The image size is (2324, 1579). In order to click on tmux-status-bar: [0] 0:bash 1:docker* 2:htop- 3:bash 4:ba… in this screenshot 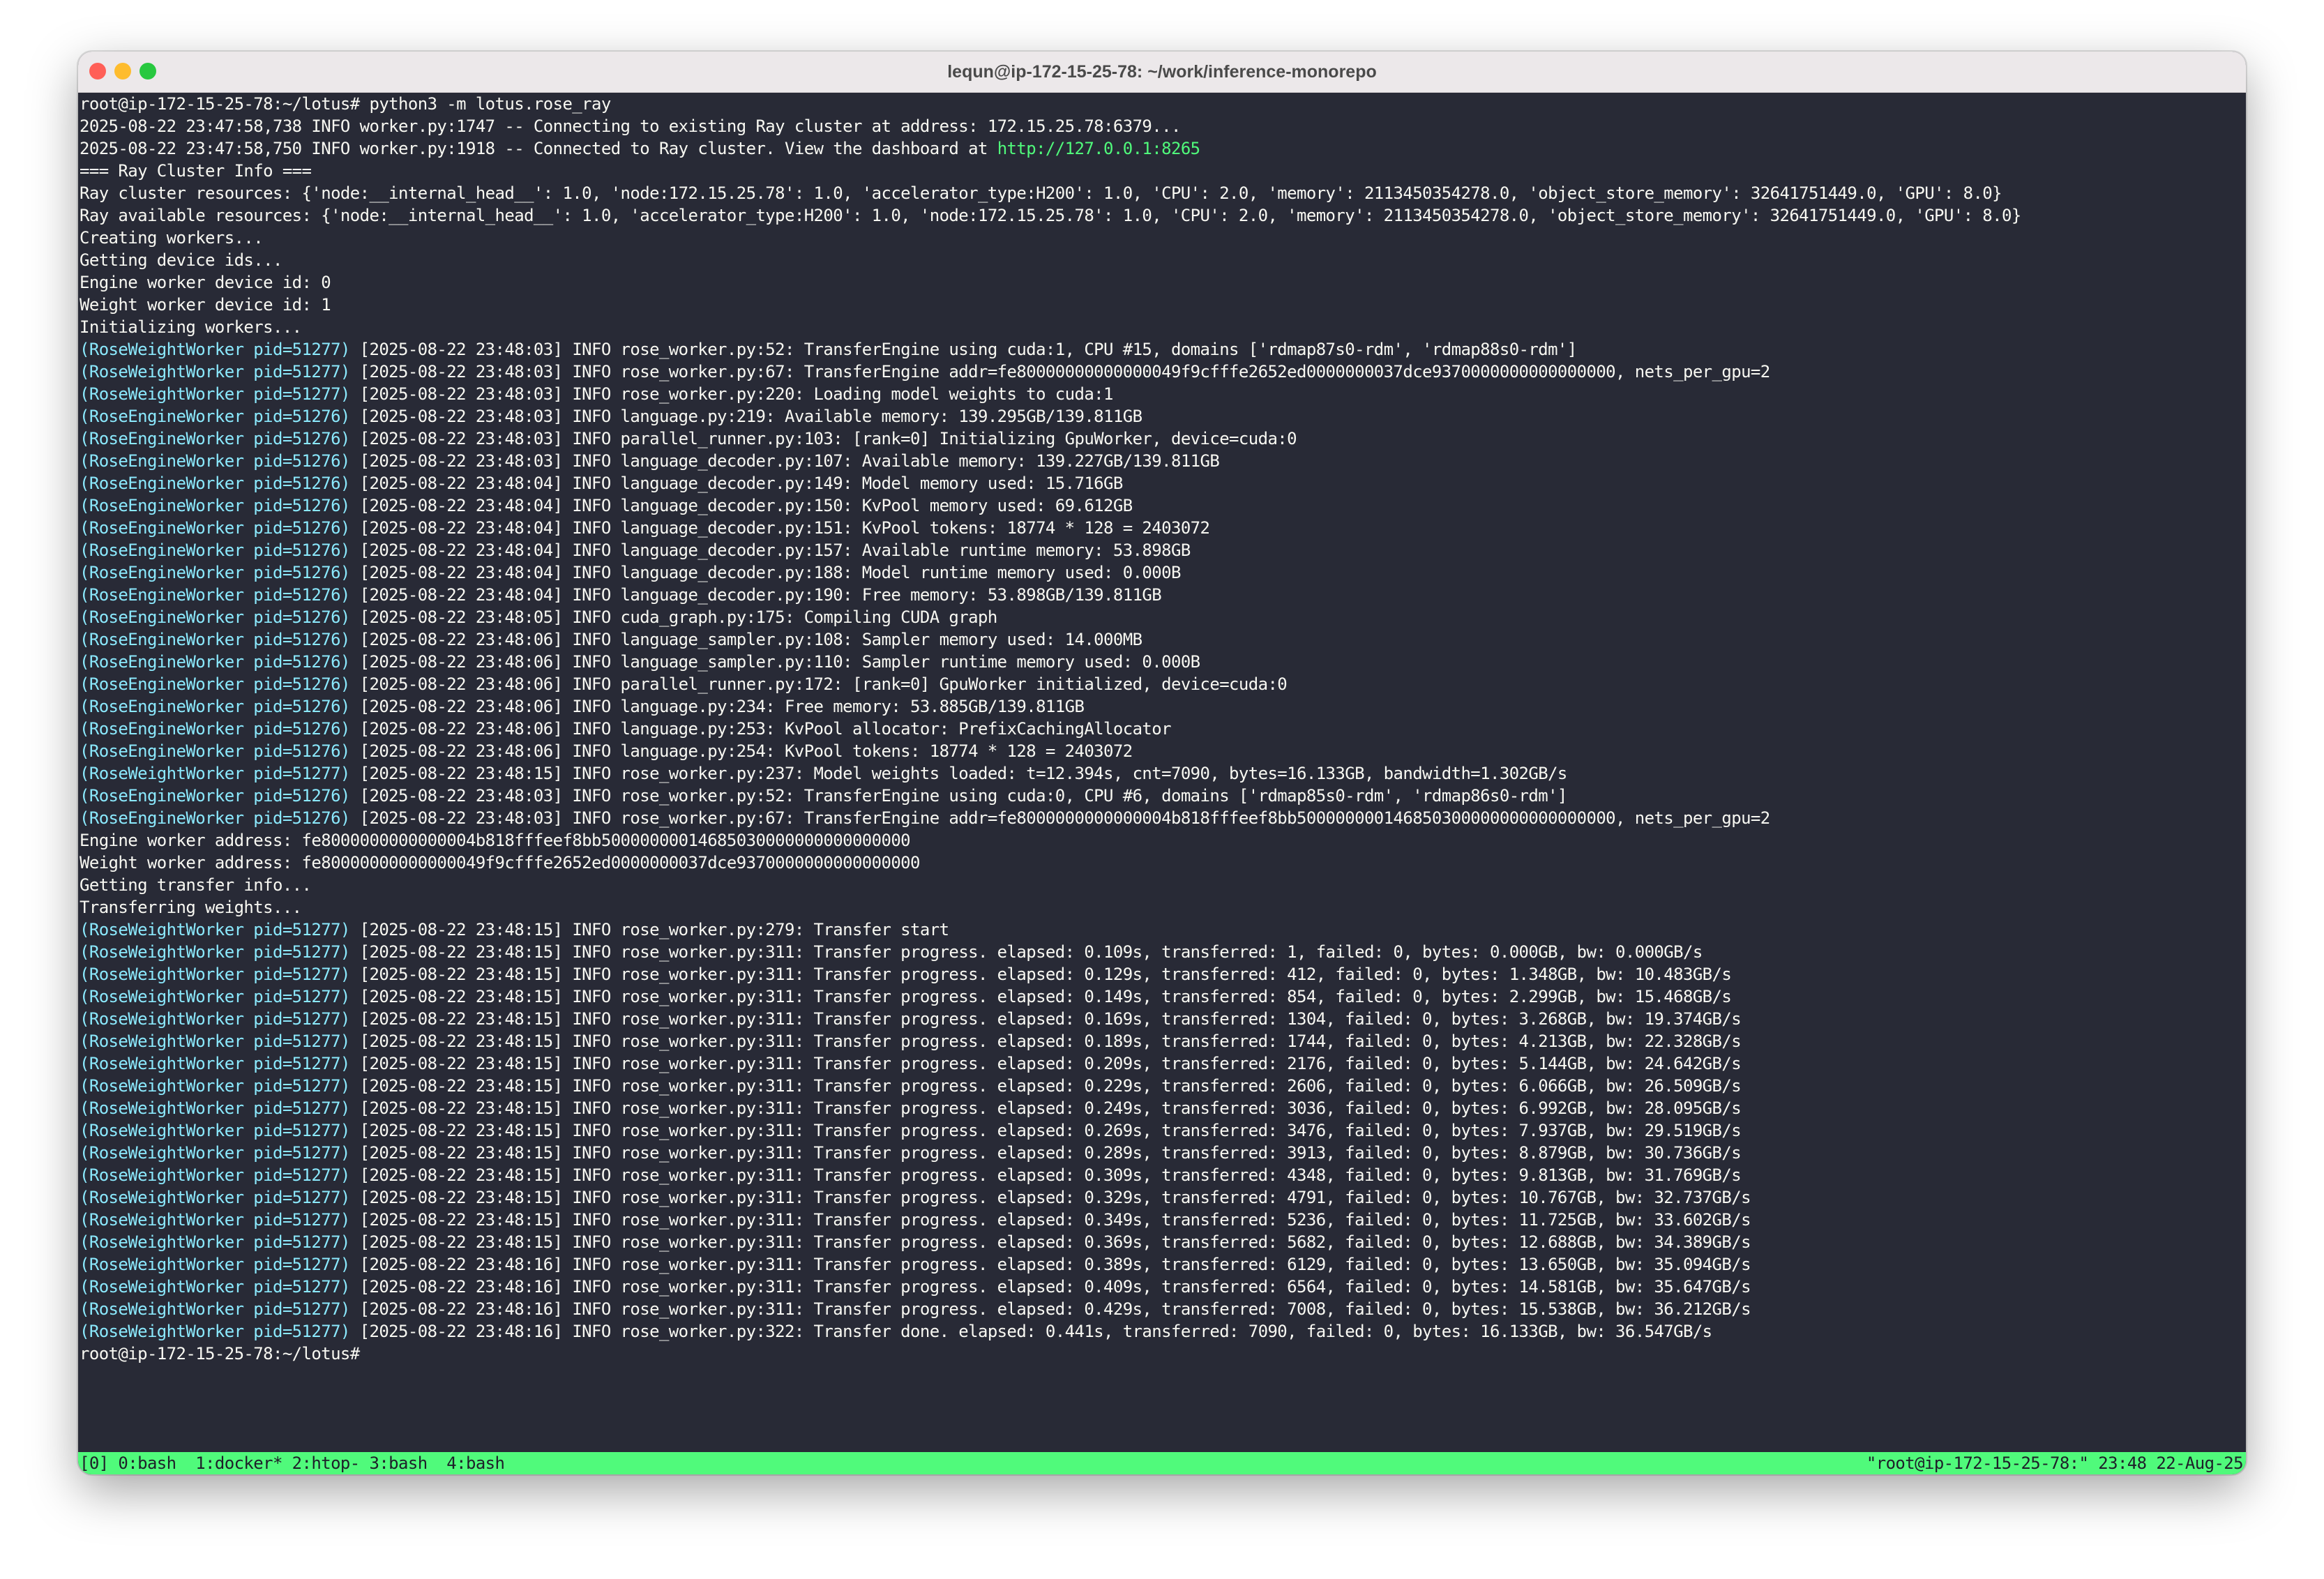, I will do `click(1162, 1463)`.